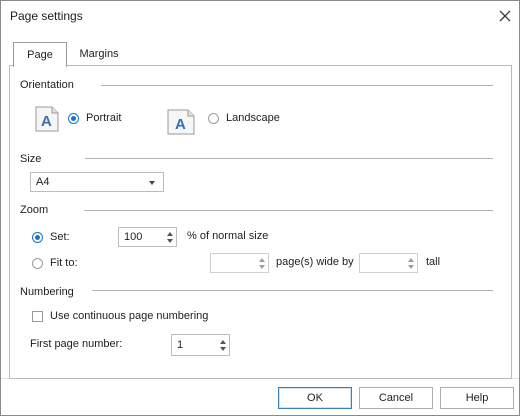  Describe the element at coordinates (297, 85) in the screenshot. I see `orientation-divider` at that location.